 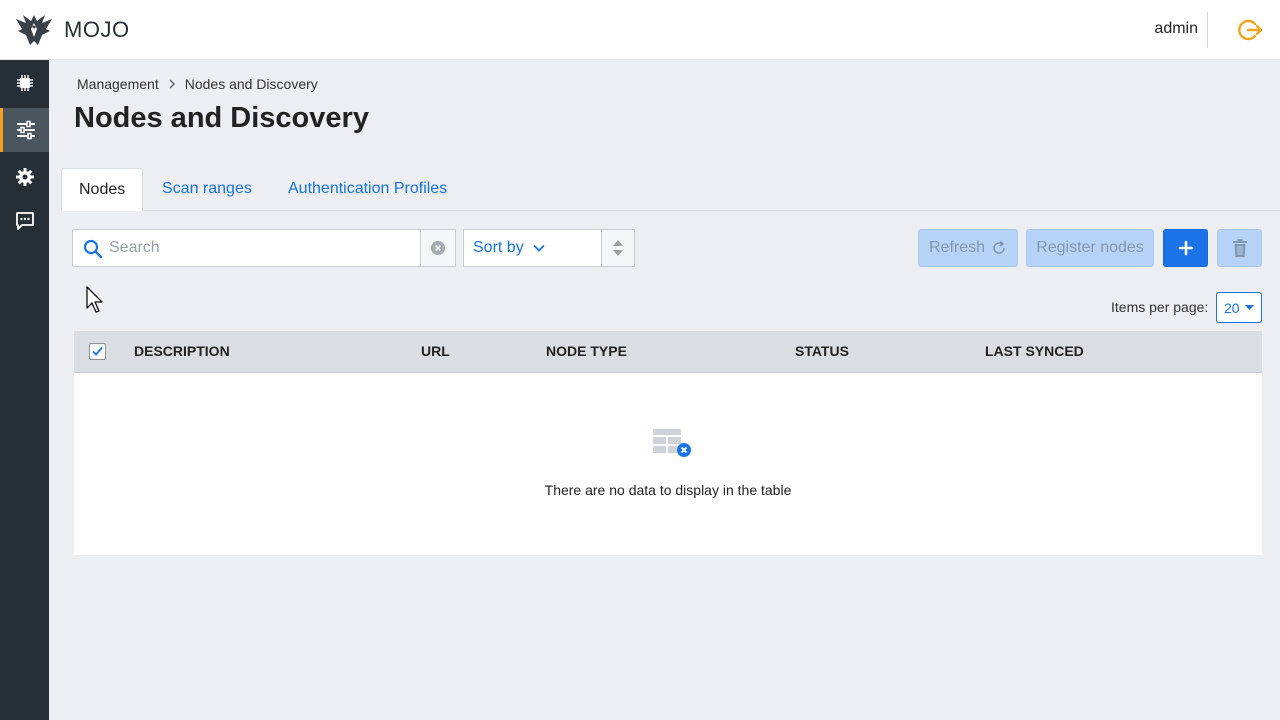 I want to click on column-header-description: DESCRIPTION, so click(x=182, y=351).